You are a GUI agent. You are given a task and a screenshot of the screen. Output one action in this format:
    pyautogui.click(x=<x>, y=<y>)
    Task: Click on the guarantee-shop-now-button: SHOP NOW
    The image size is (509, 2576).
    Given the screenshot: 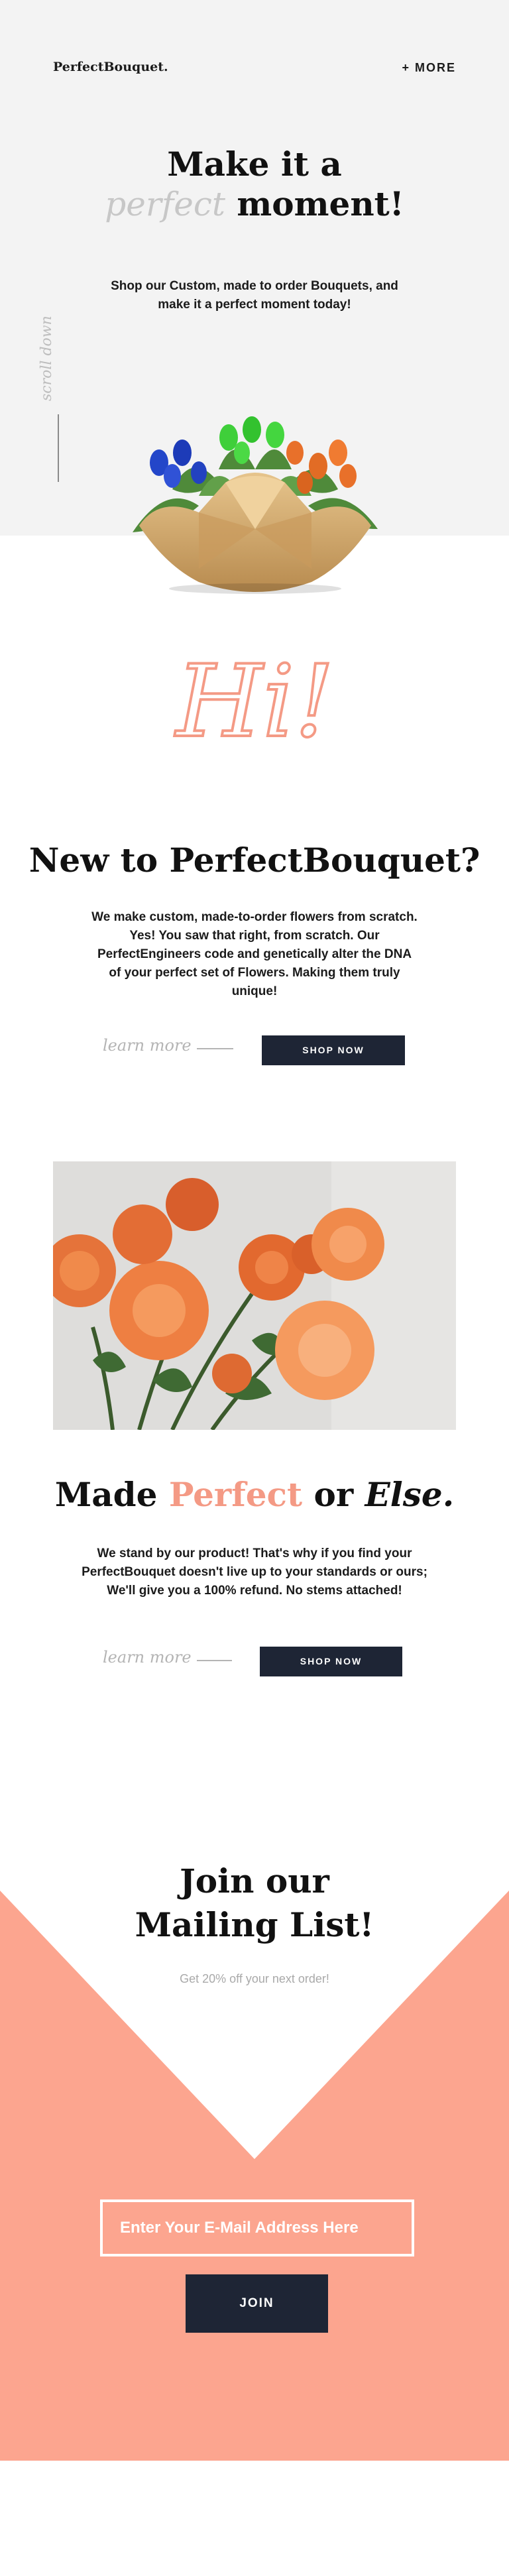 What is the action you would take?
    pyautogui.click(x=331, y=1662)
    